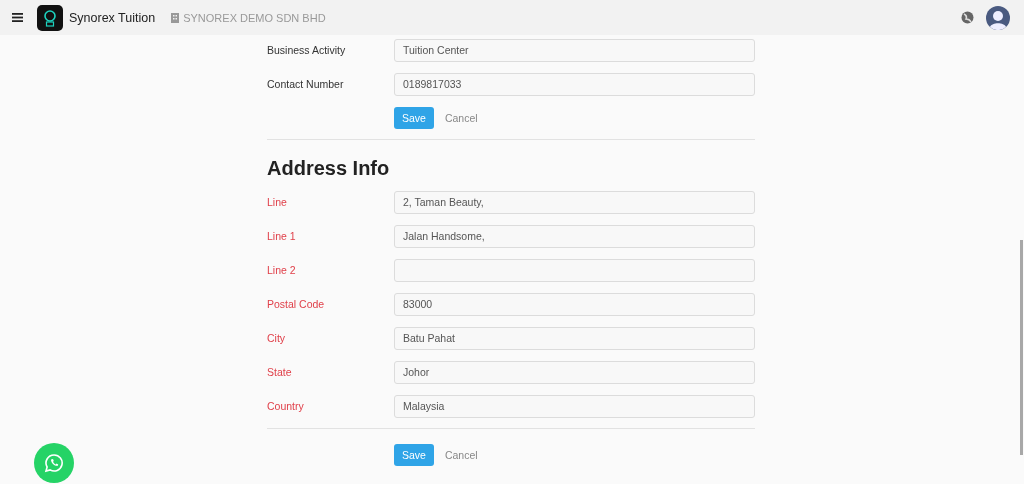  What do you see at coordinates (277, 202) in the screenshot?
I see `field-label: Line` at bounding box center [277, 202].